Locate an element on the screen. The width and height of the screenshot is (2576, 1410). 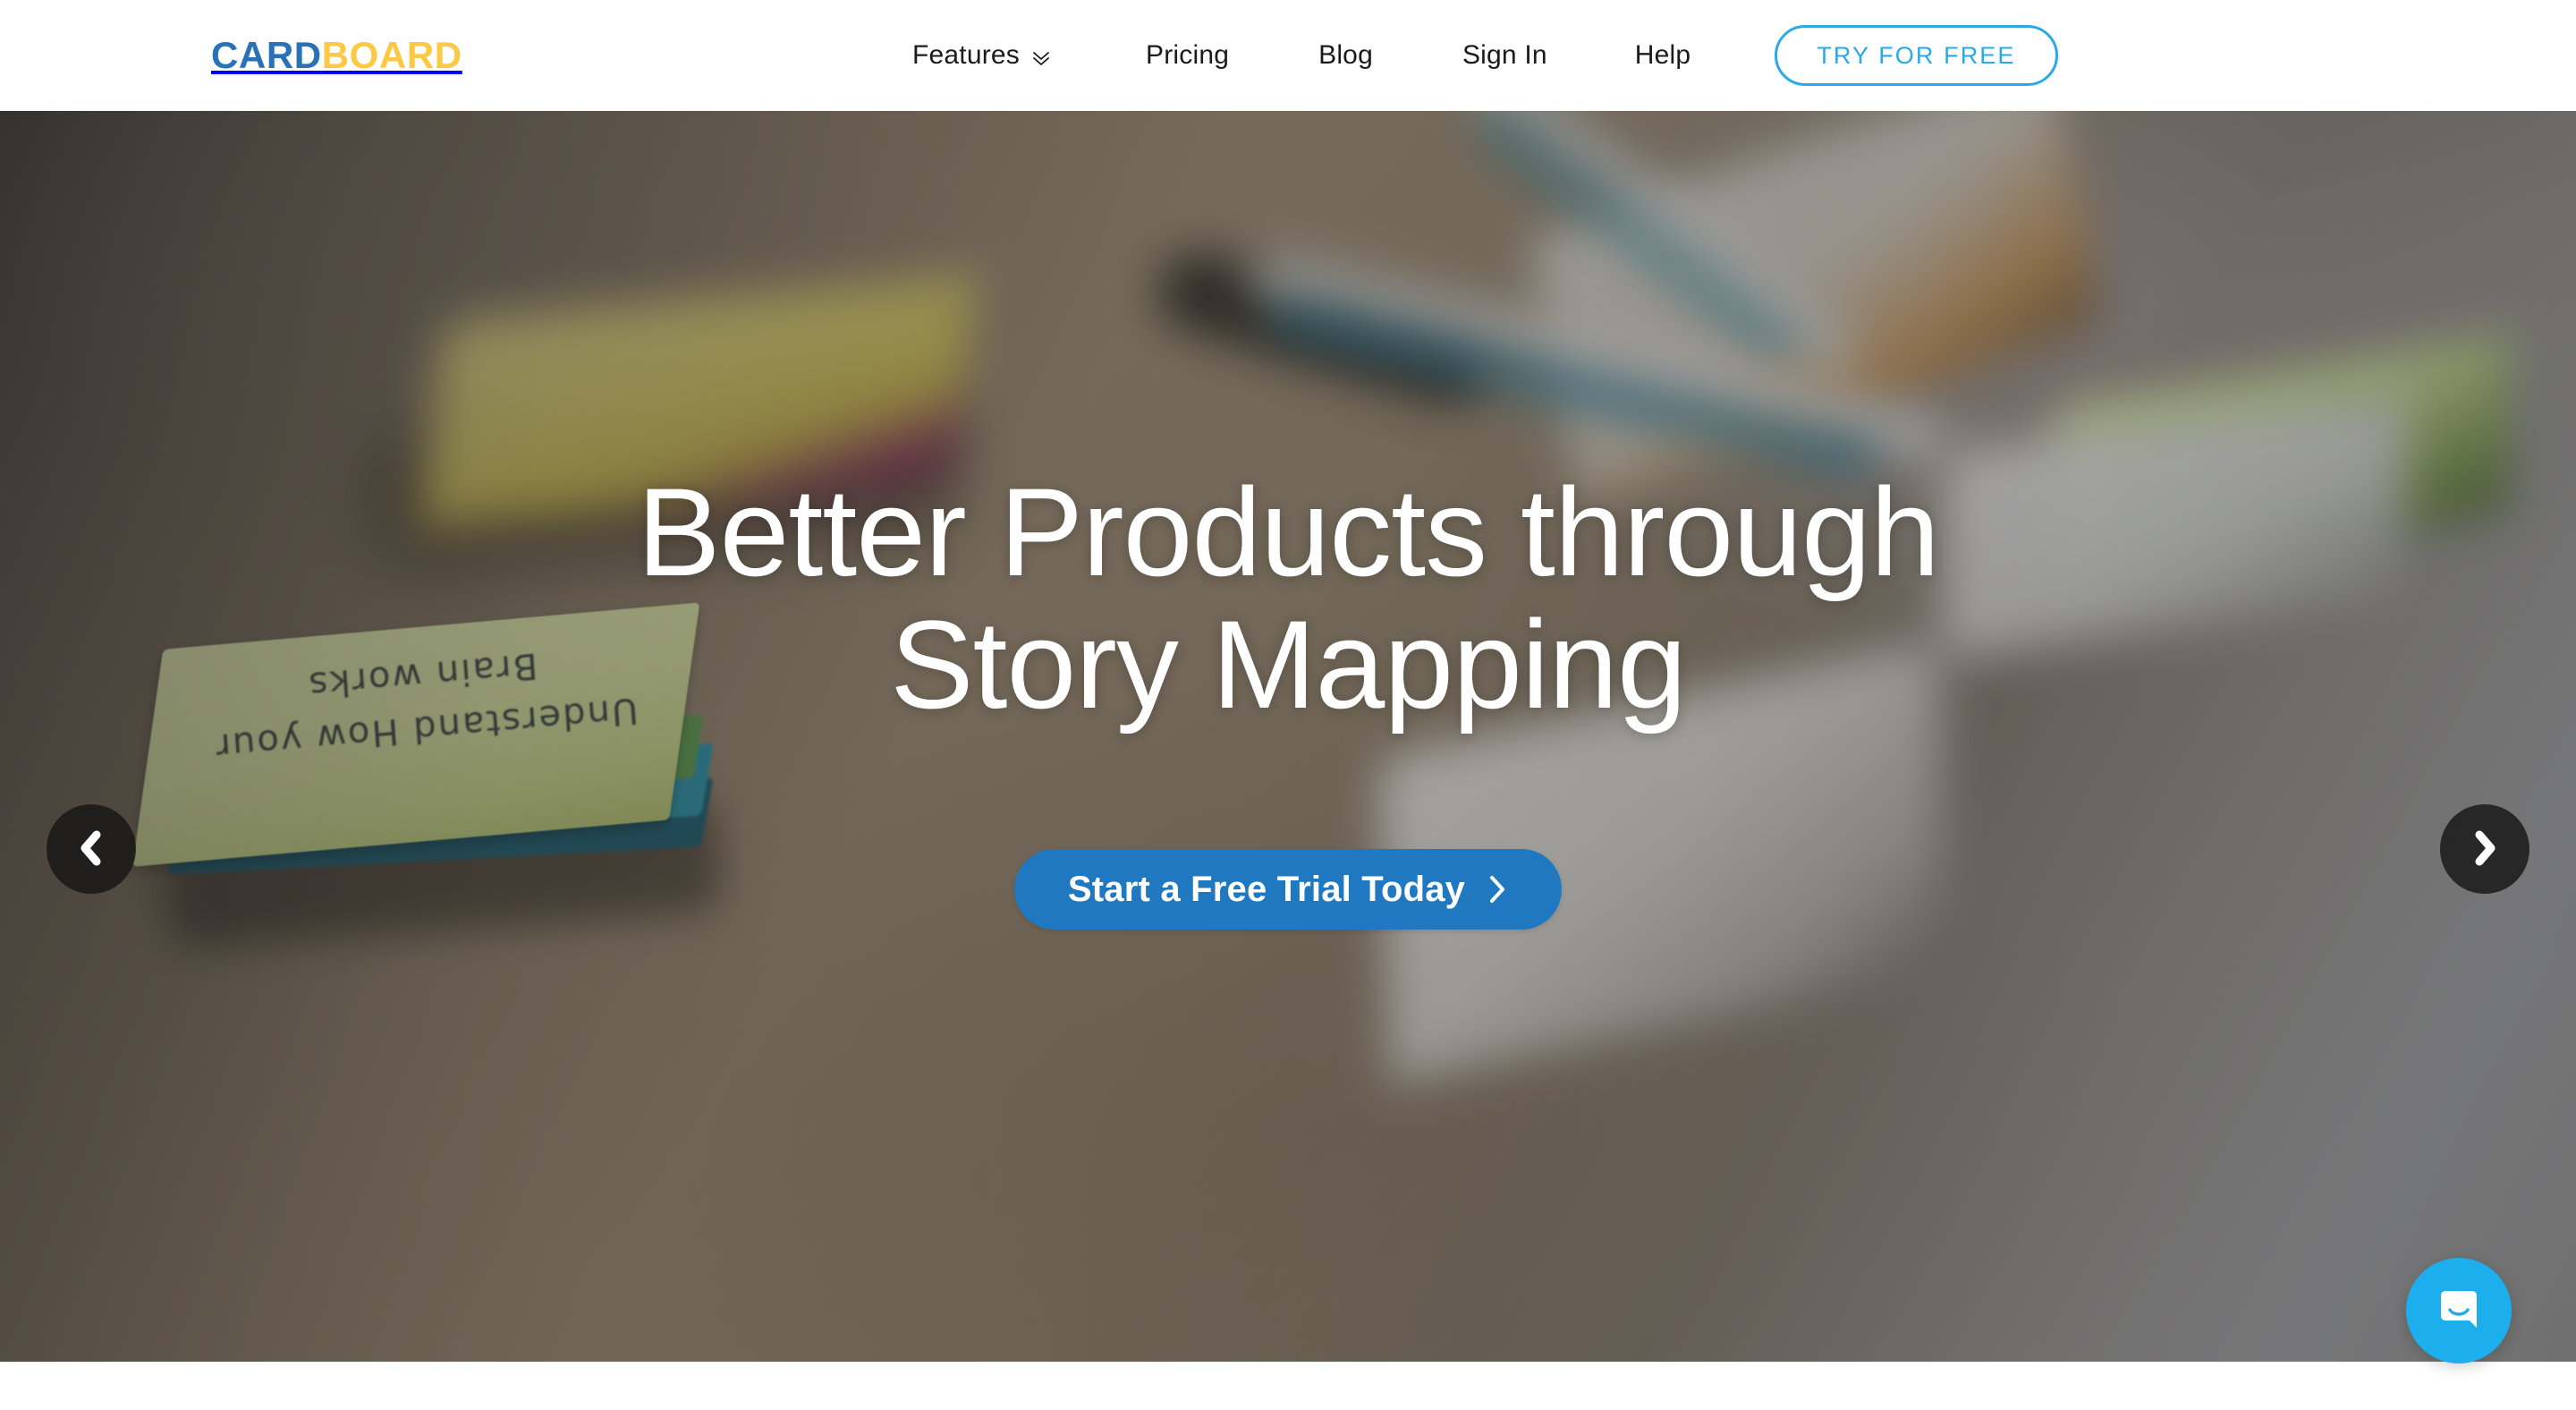
logo-text-card: CARD is located at coordinates (266, 55).